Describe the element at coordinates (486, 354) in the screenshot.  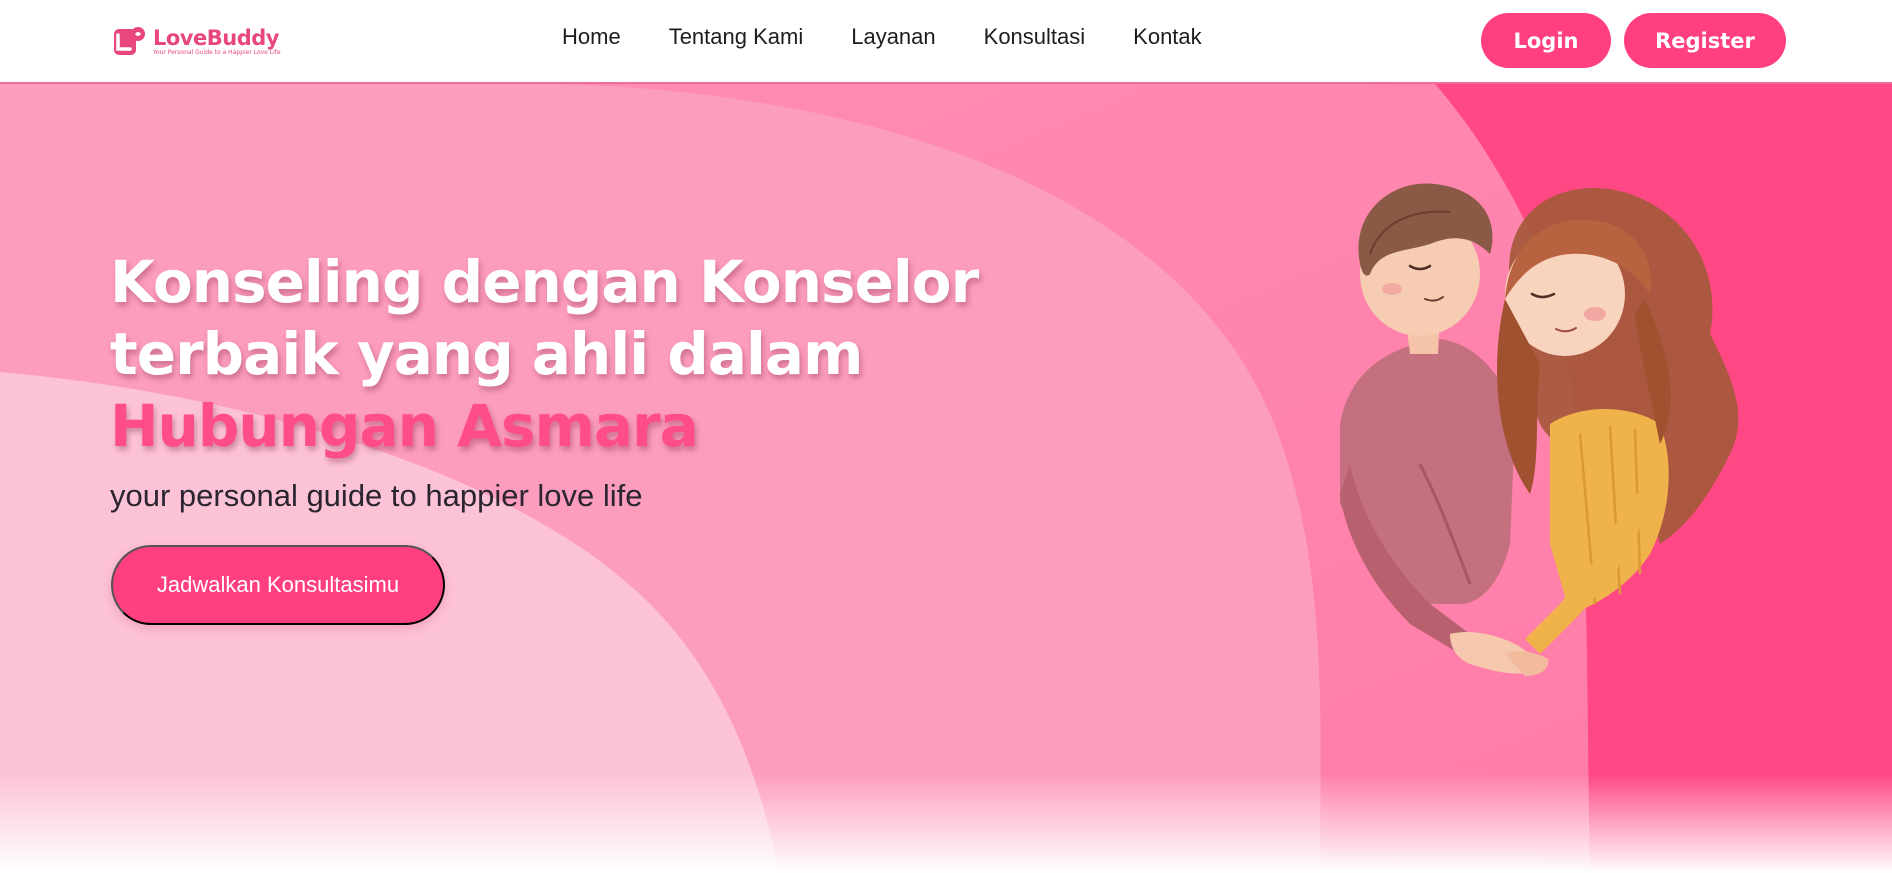
I see `hero-title-line2: terbaik yang ahli dalam` at that location.